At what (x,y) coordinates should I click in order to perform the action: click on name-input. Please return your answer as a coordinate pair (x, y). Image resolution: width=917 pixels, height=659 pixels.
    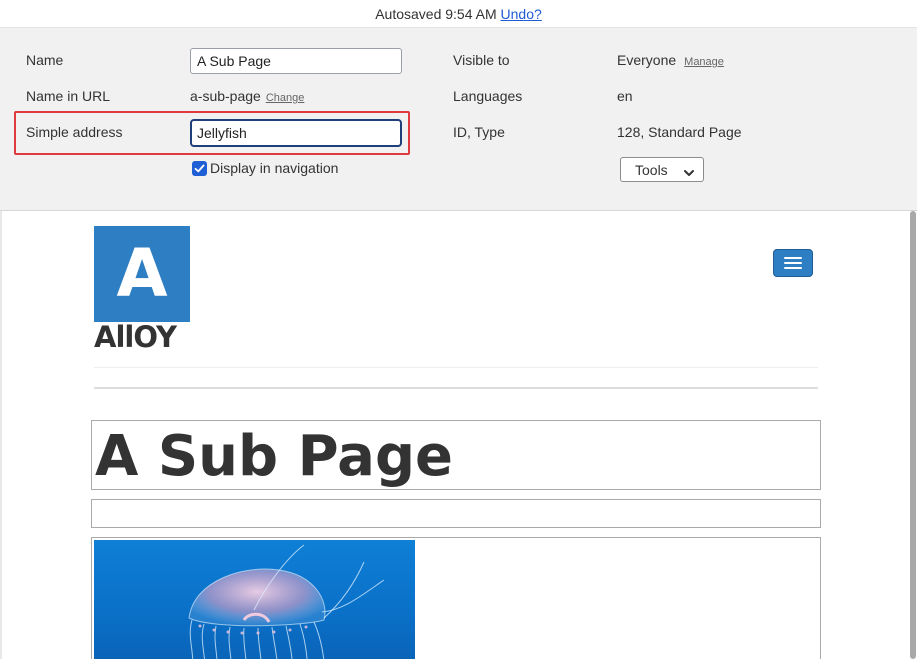
    Looking at the image, I should click on (296, 61).